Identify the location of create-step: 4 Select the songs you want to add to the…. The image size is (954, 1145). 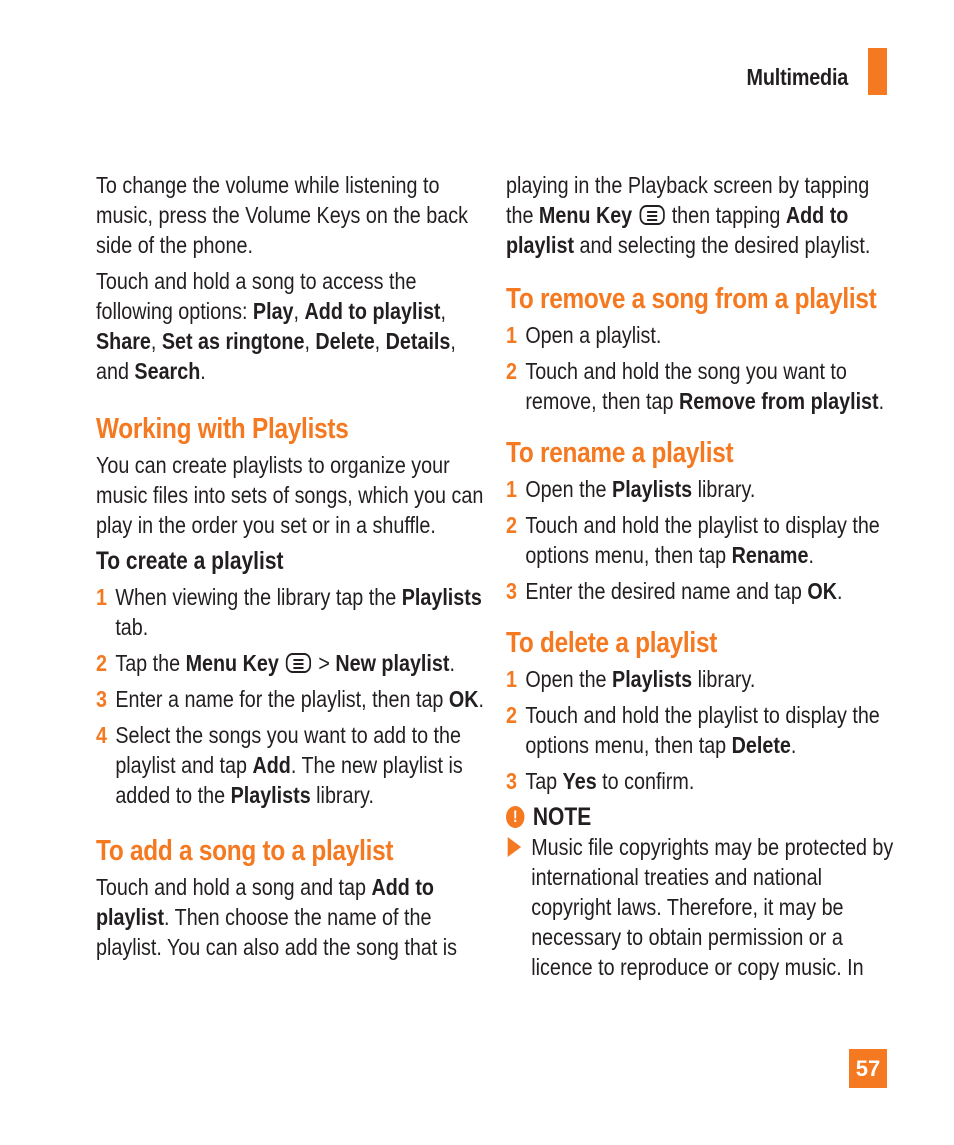
(279, 765).